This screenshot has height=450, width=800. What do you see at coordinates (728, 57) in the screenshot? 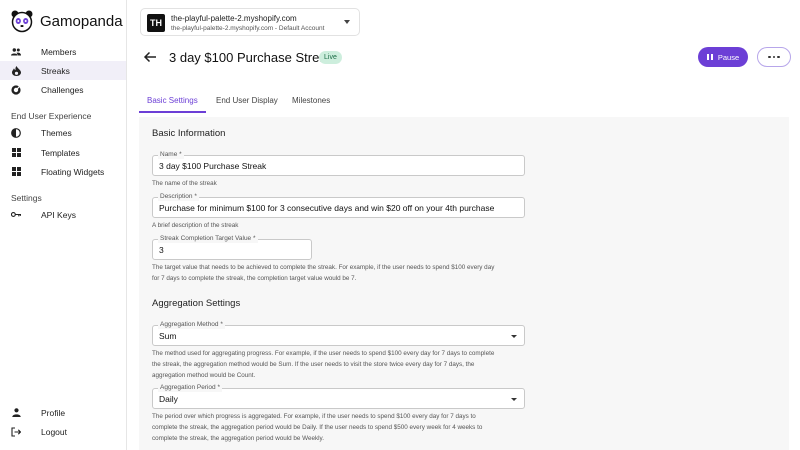
I see `pause-label: Pause` at bounding box center [728, 57].